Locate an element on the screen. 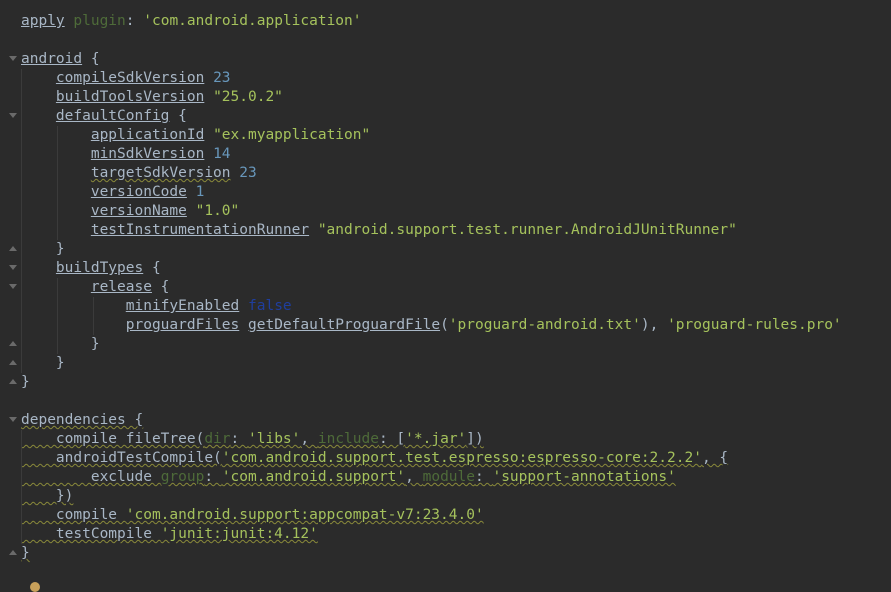  code-line: apply plugin: 'com.android.application' is located at coordinates (191, 21).